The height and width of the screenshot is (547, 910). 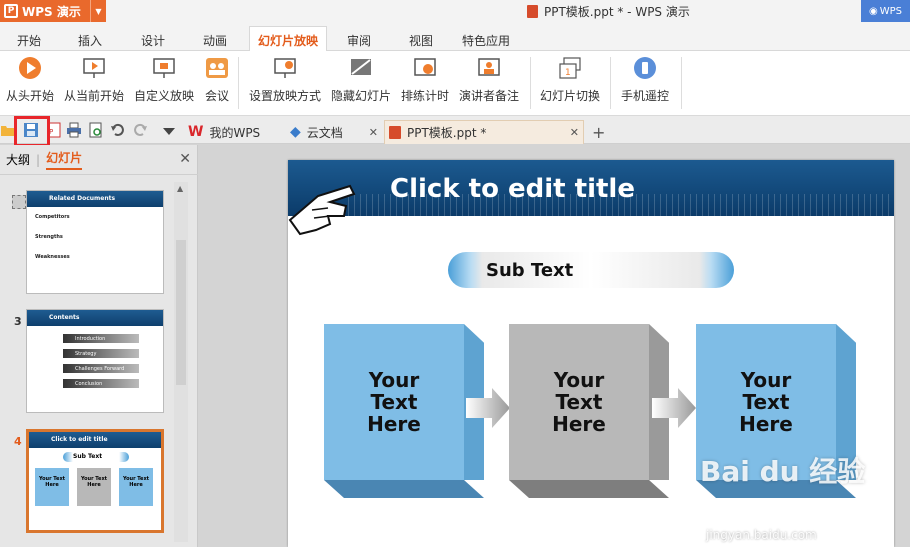 I want to click on hide-slide-button: 隐藏幻灯片, so click(x=361, y=79).